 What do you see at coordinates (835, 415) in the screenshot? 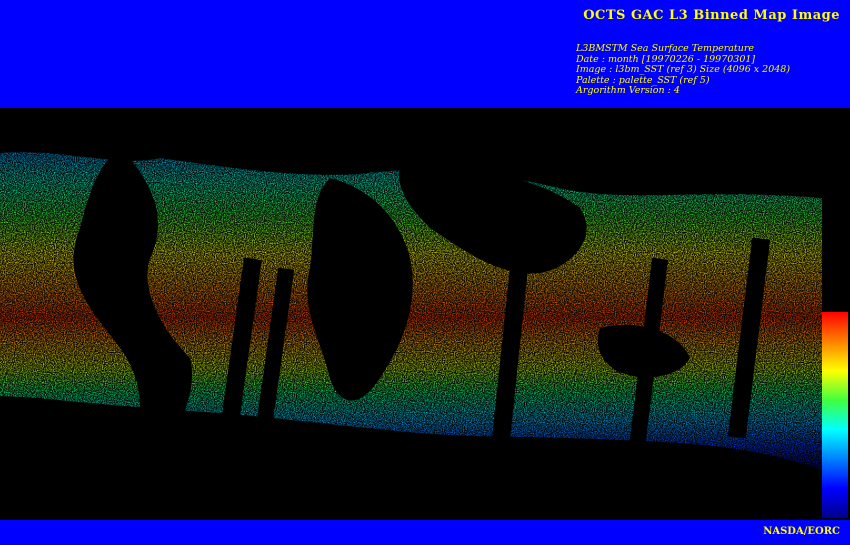
I see `color-scale-bar` at bounding box center [835, 415].